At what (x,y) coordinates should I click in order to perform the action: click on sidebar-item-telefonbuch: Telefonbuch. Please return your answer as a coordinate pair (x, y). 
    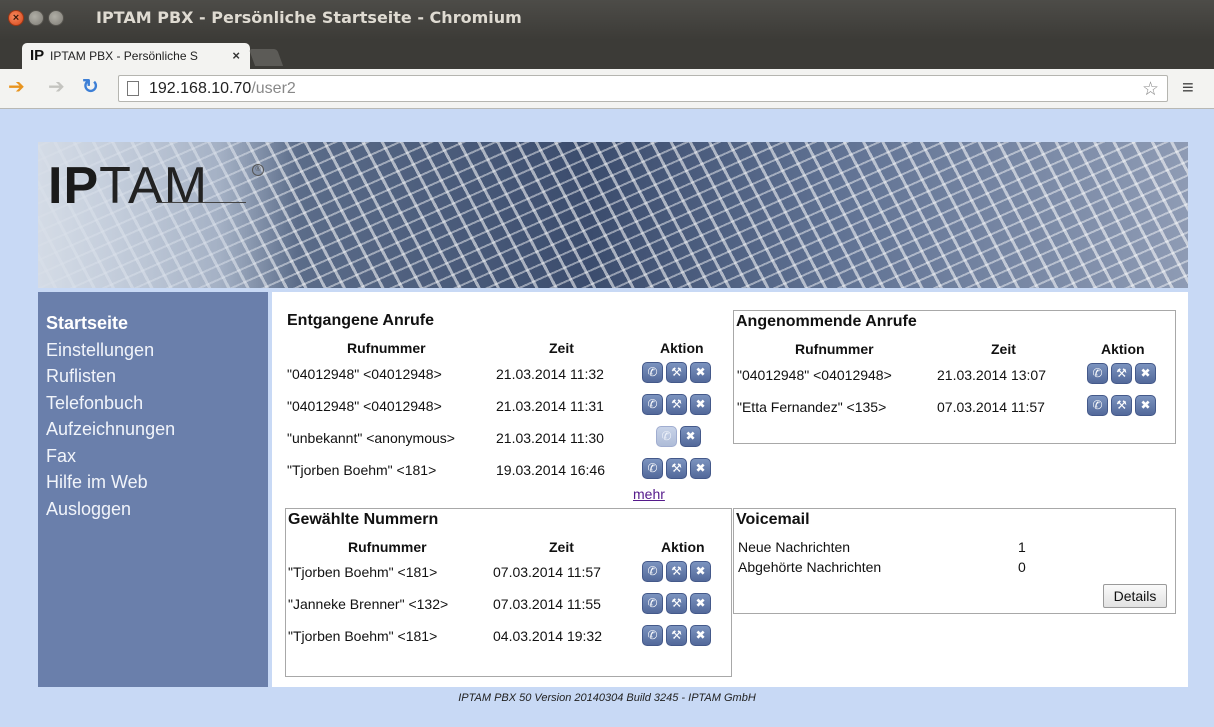
    Looking at the image, I should click on (157, 403).